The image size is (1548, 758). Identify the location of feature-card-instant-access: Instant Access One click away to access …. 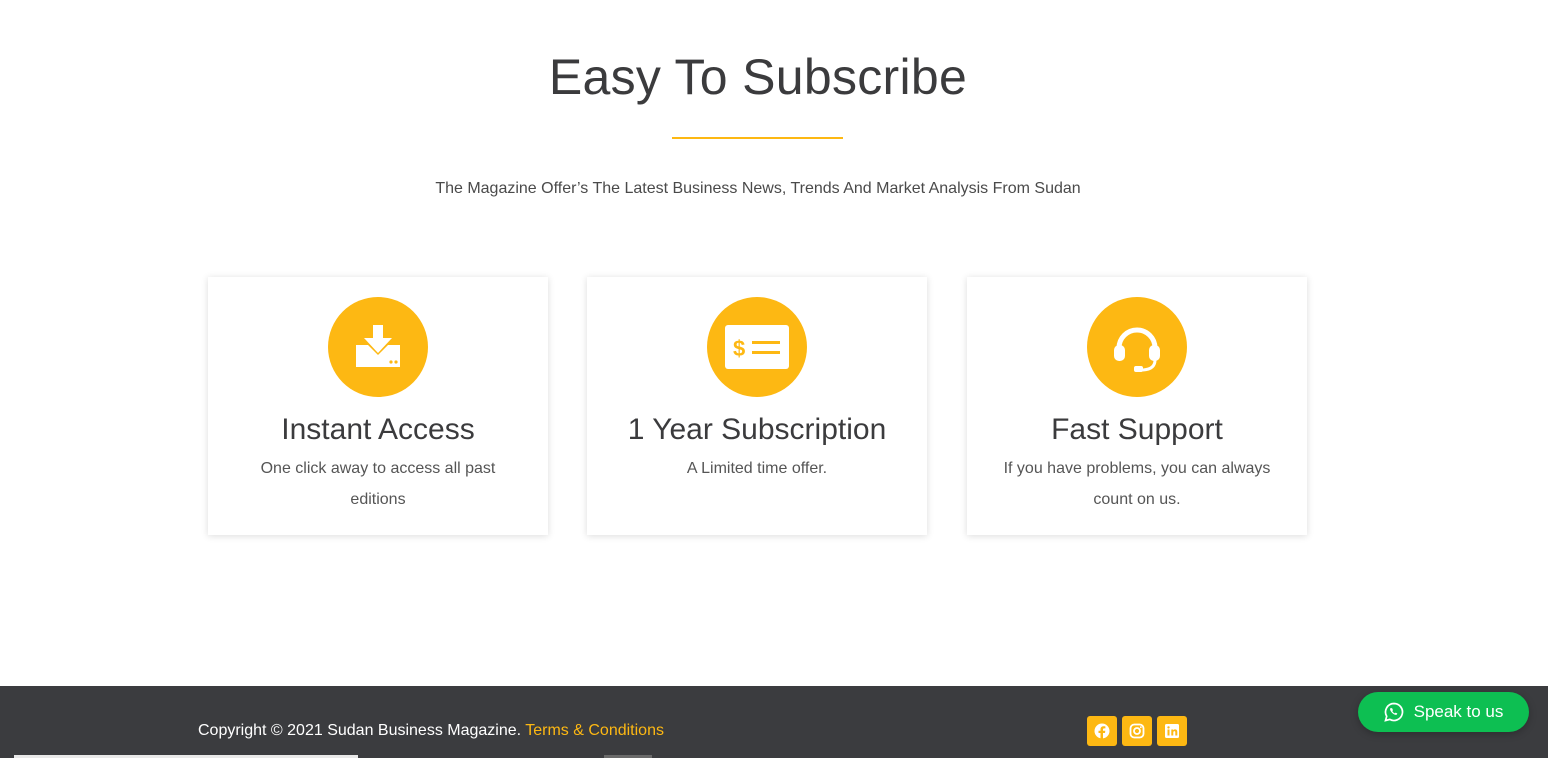
(378, 406).